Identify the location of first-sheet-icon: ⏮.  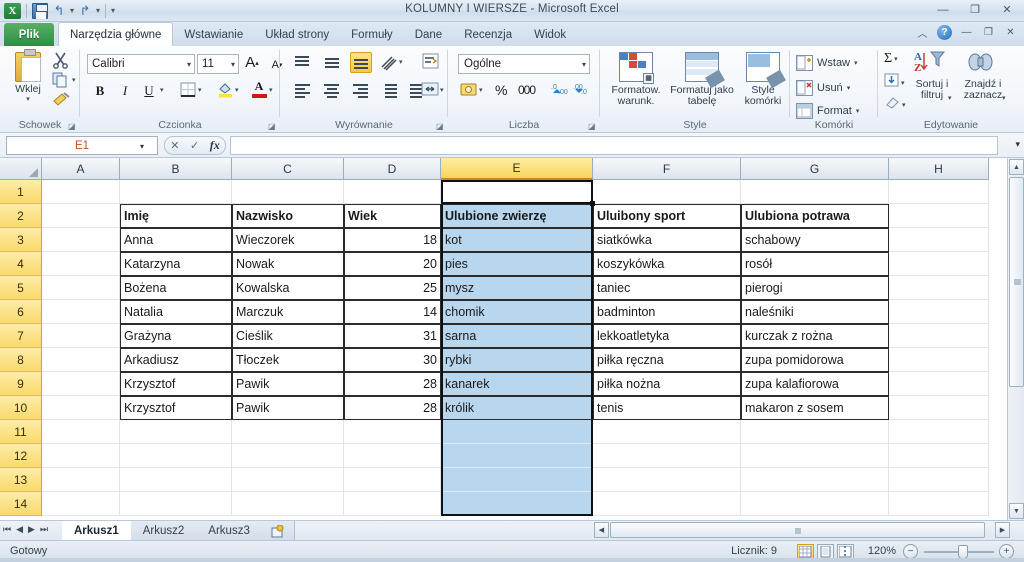
(7, 529).